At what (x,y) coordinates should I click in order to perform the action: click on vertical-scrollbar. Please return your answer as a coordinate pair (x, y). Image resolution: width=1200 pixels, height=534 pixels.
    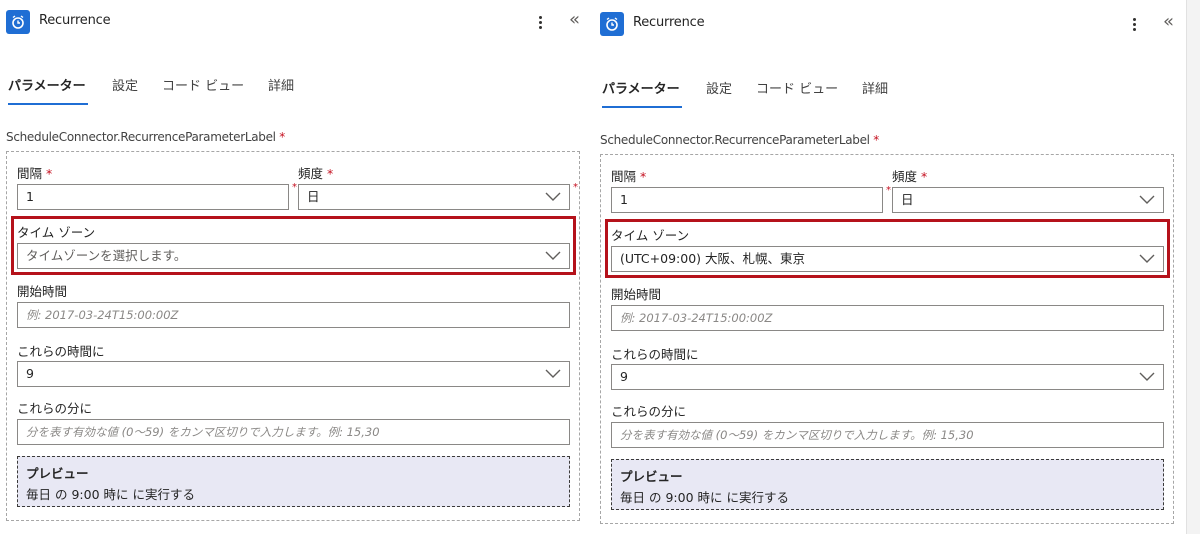
    Looking at the image, I should click on (1193, 267).